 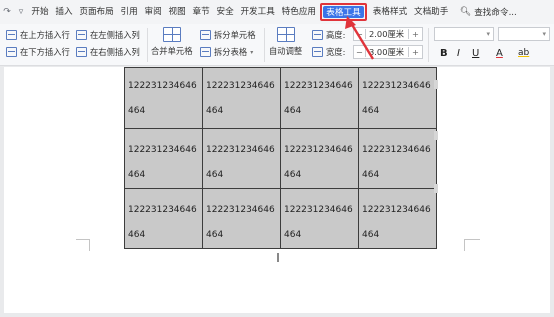 I want to click on font-size-select: ▾, so click(x=524, y=34).